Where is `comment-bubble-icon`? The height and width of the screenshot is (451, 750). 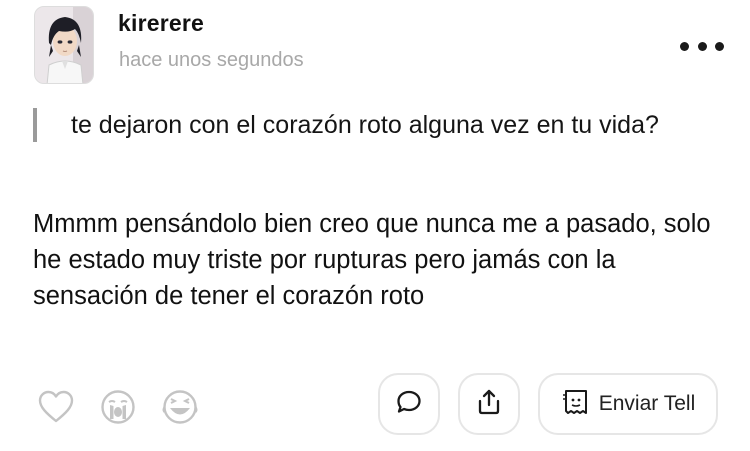 comment-bubble-icon is located at coordinates (409, 404).